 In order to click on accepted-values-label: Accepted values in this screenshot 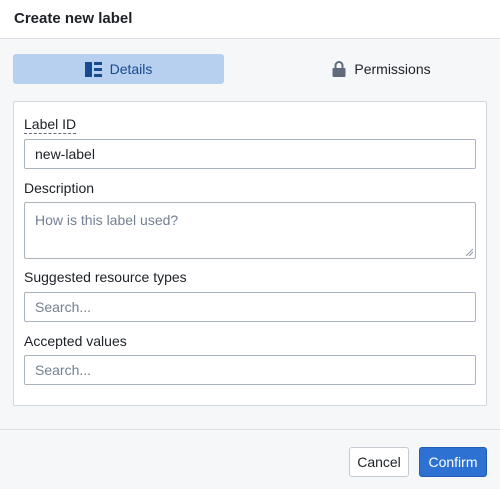, I will do `click(75, 341)`.